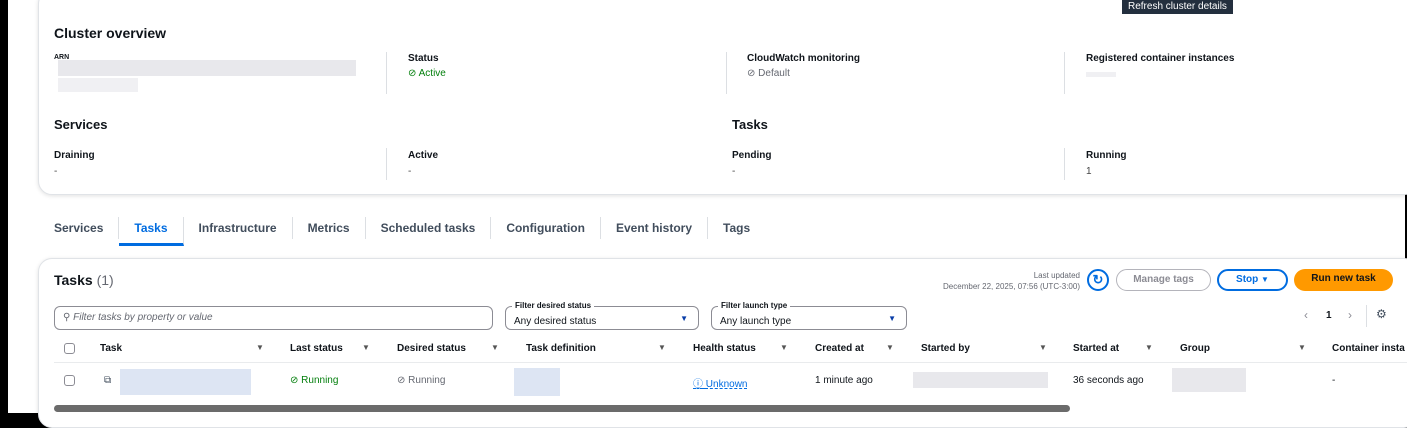  I want to click on settings-gear-icon: ⚙, so click(1381, 314).